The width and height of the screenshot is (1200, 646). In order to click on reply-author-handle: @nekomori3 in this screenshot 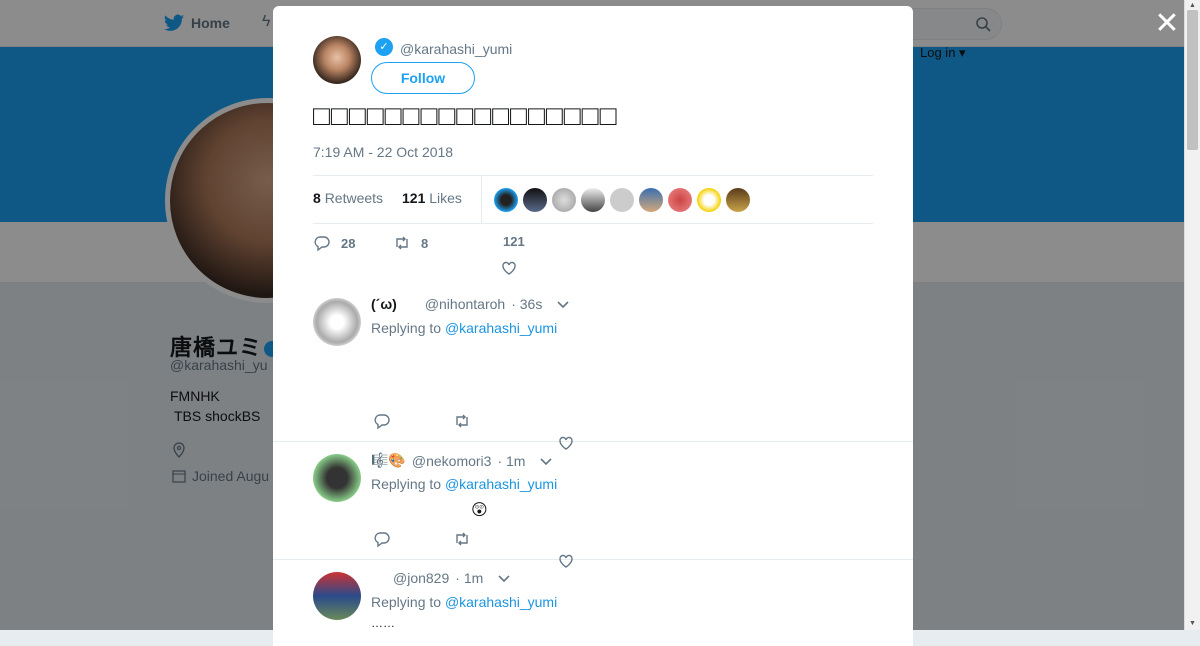, I will do `click(452, 461)`.